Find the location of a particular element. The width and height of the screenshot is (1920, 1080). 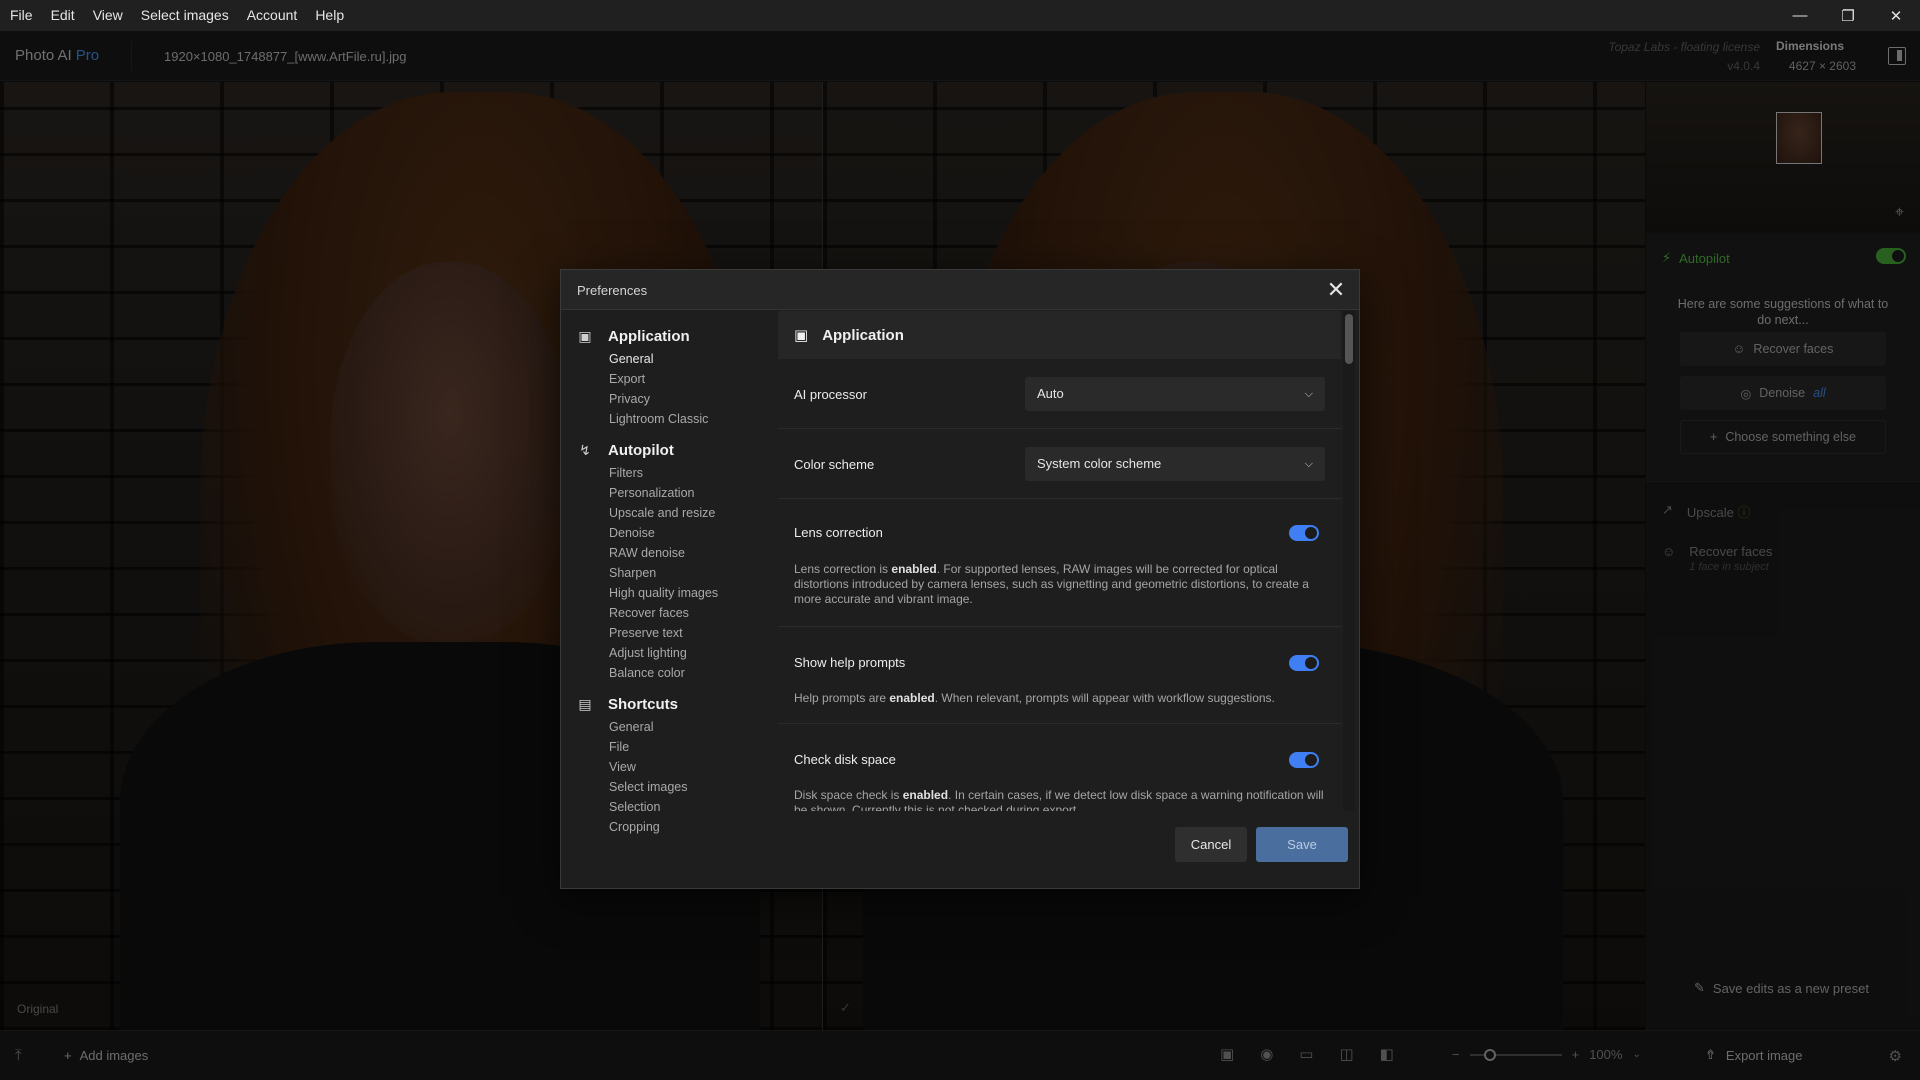

disk-space-label: Check disk space is located at coordinates (845, 759).